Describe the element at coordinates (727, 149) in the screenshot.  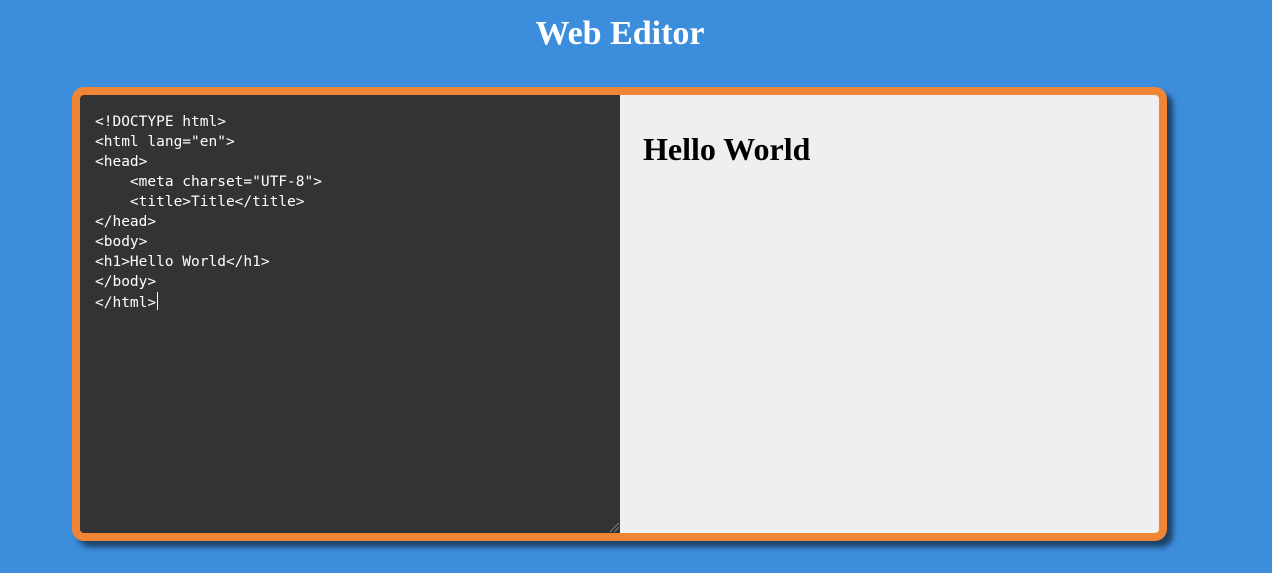
I see `preview-heading: Hello World` at that location.